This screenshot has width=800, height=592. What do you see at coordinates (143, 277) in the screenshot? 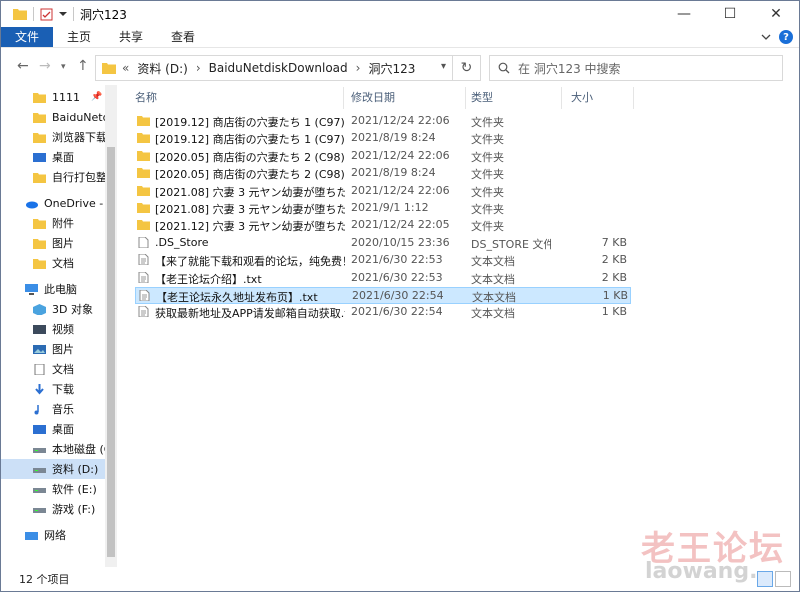
I see `text-file-icon` at bounding box center [143, 277].